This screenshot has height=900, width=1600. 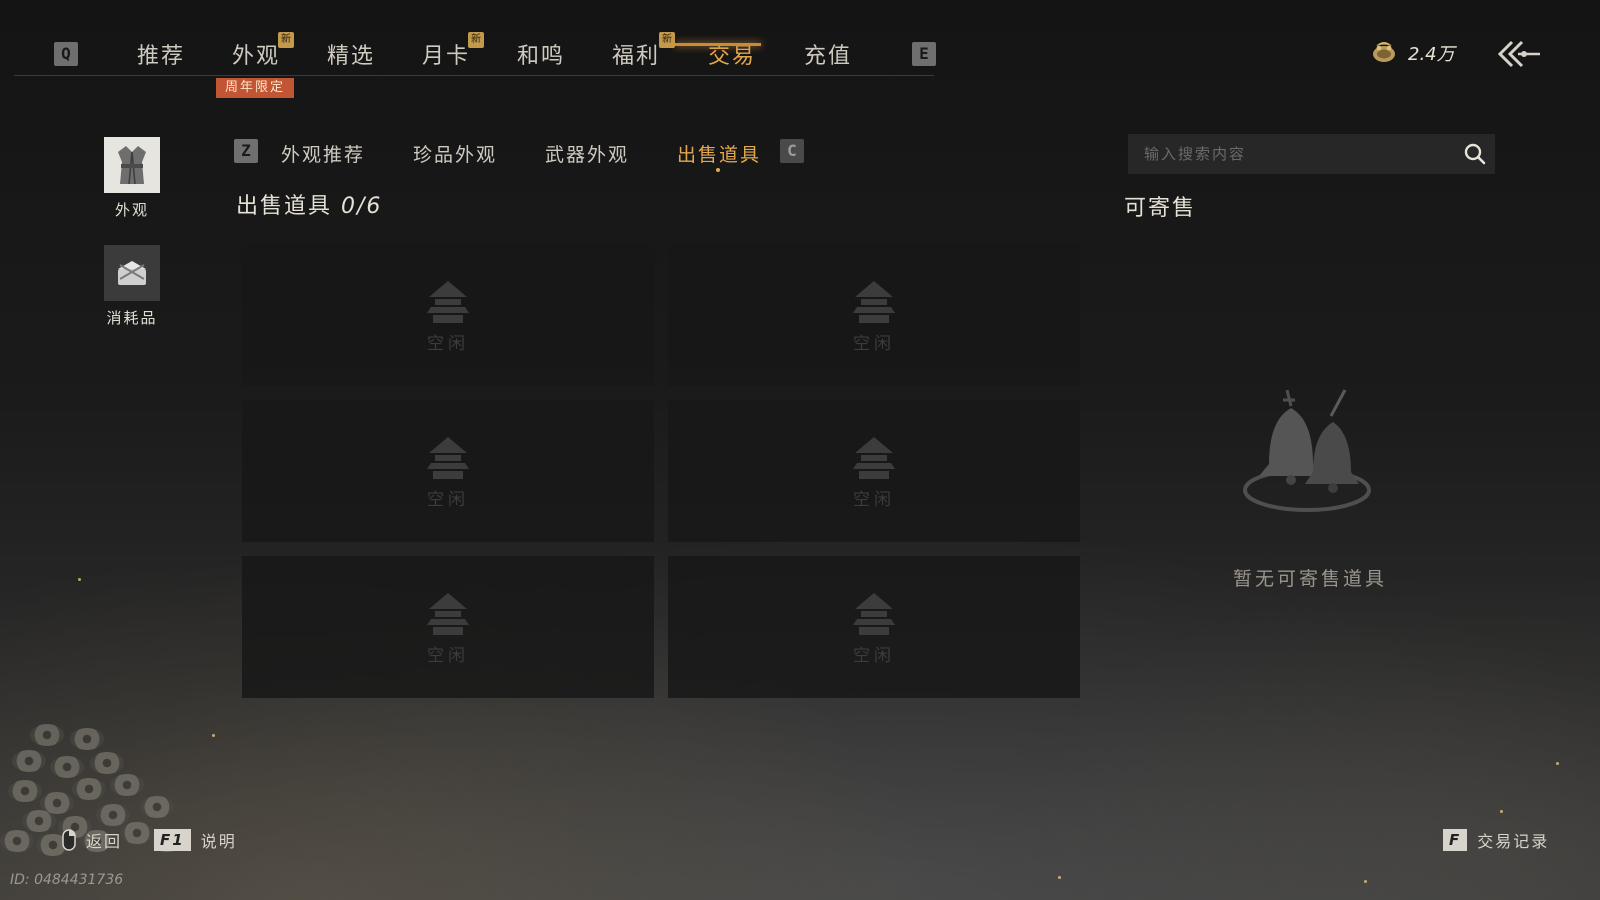 What do you see at coordinates (719, 153) in the screenshot?
I see `subtab-sell-items: 出售道具` at bounding box center [719, 153].